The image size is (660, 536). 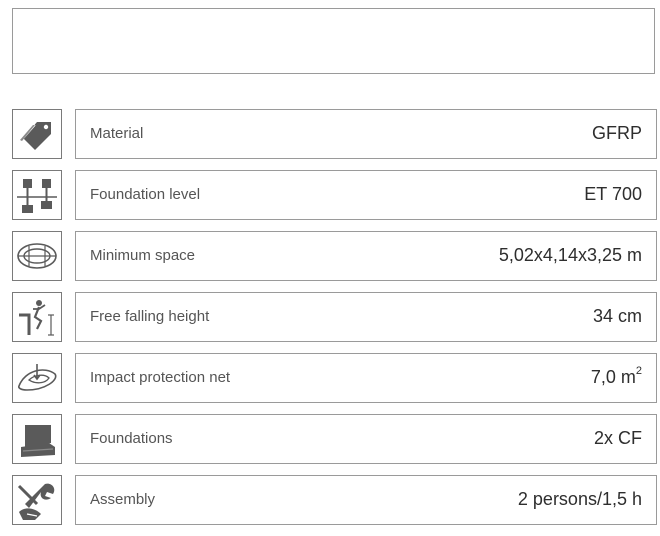 I want to click on spec-value: GFRP, so click(x=616, y=133).